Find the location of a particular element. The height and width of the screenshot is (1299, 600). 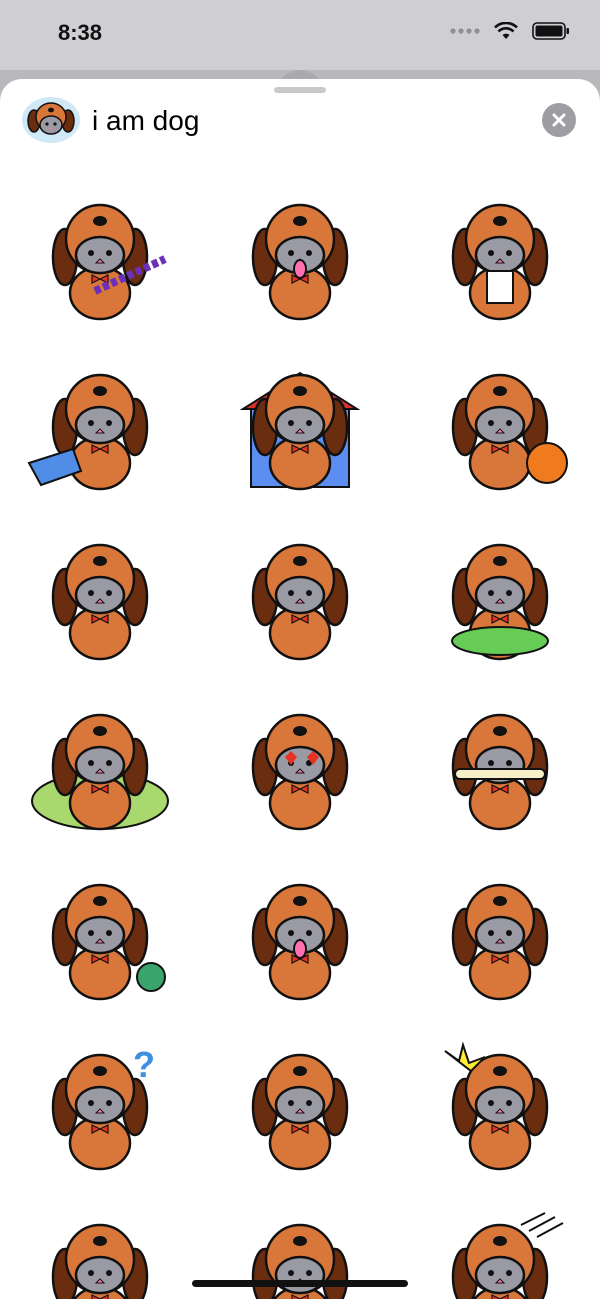

sticker-dog-tongue-out is located at coordinates (300, 256).